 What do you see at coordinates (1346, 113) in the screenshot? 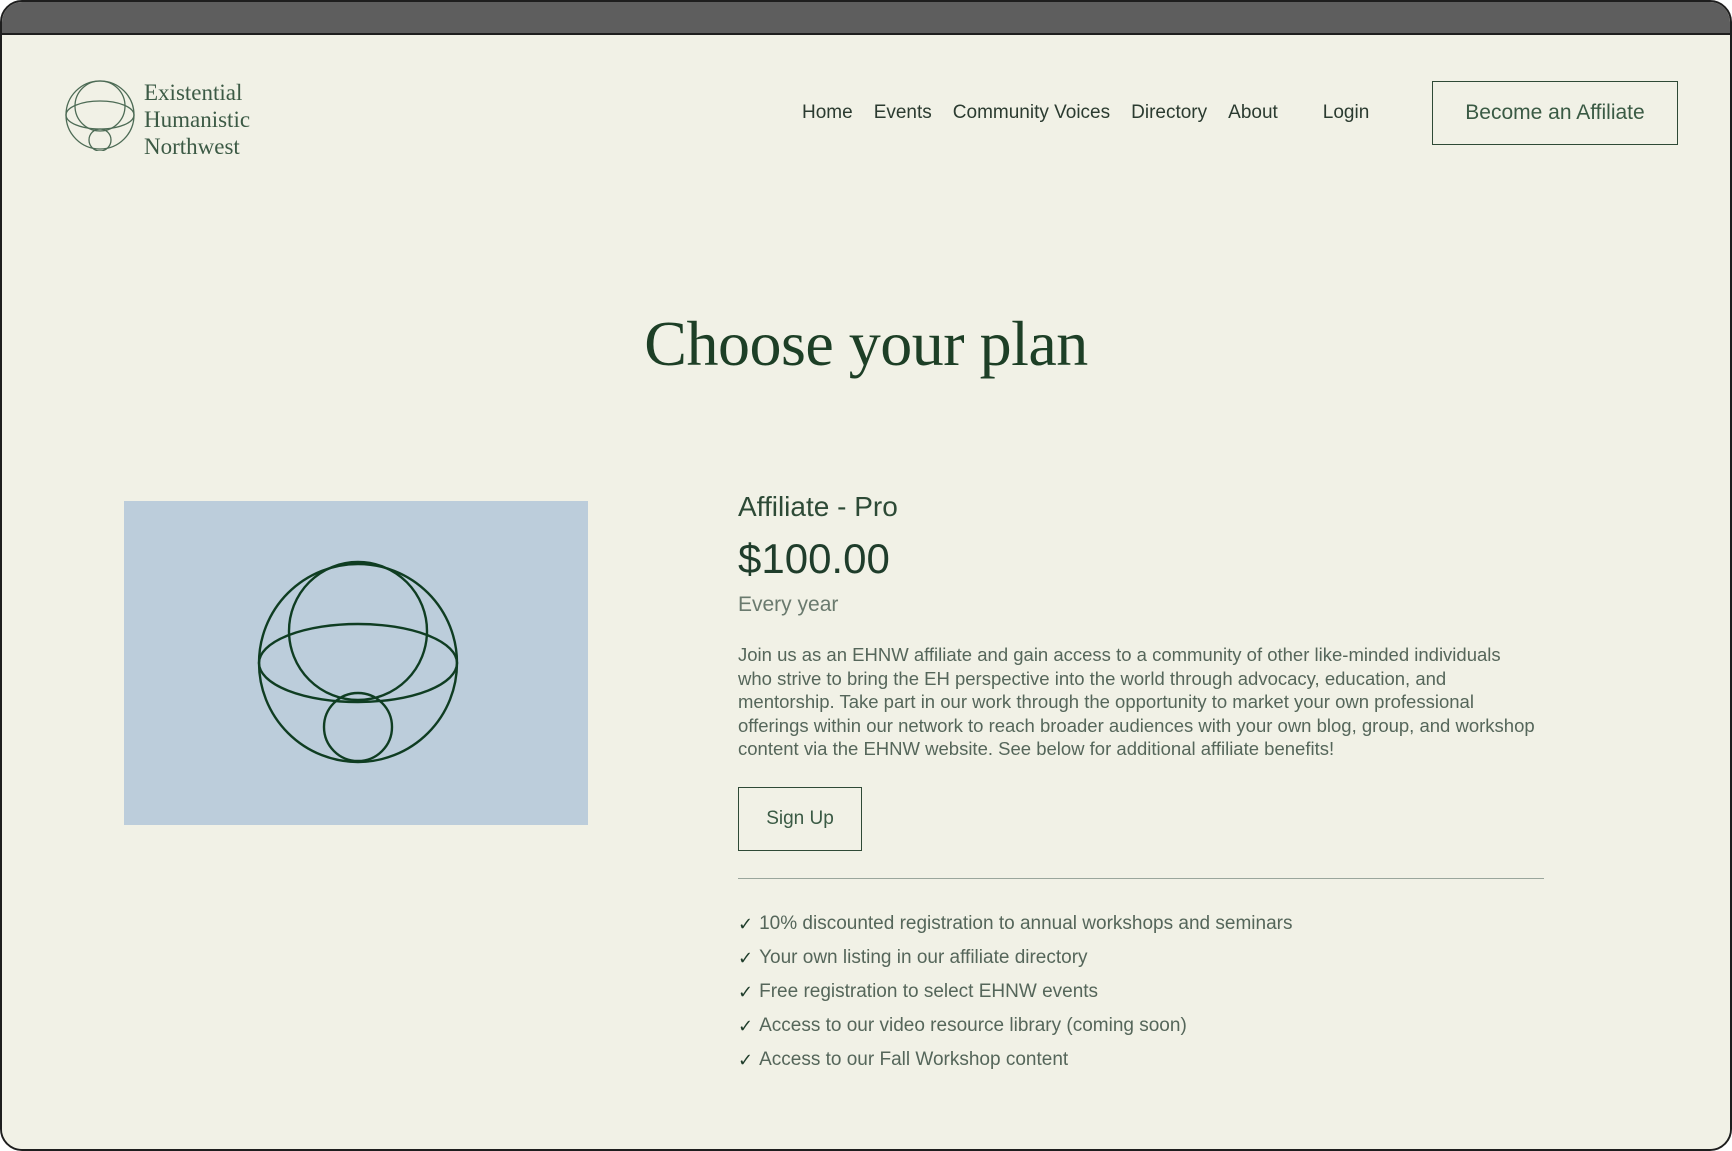
I see `nav-login: Login` at bounding box center [1346, 113].